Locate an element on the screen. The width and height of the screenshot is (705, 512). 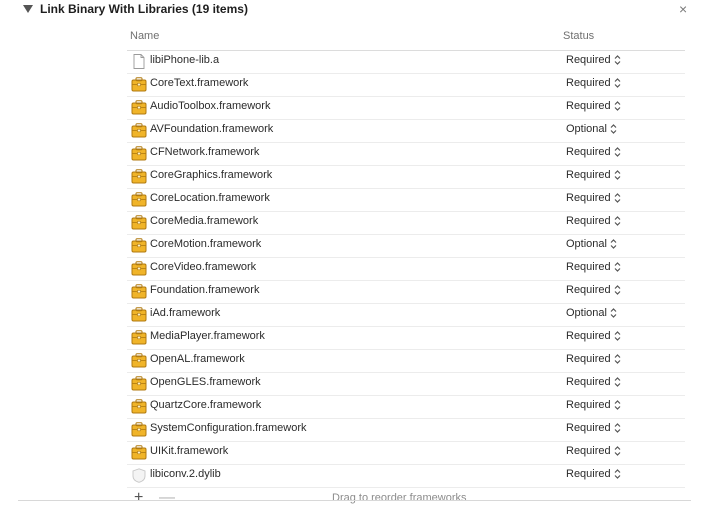
library-name: UIKit.framework is located at coordinates (189, 451).